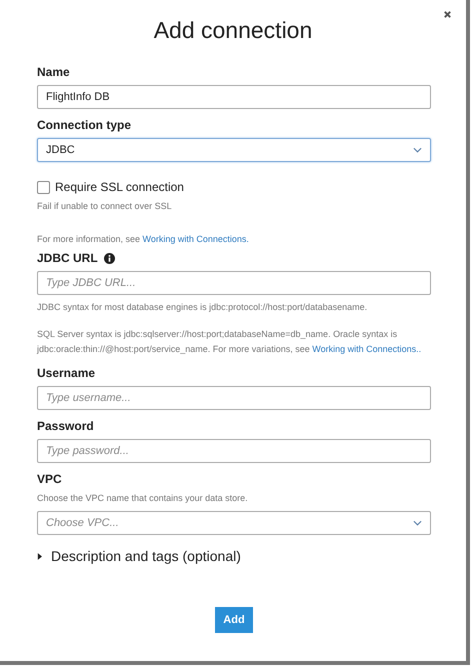 The width and height of the screenshot is (474, 667). I want to click on input-field: FlightInfo DB, so click(234, 97).